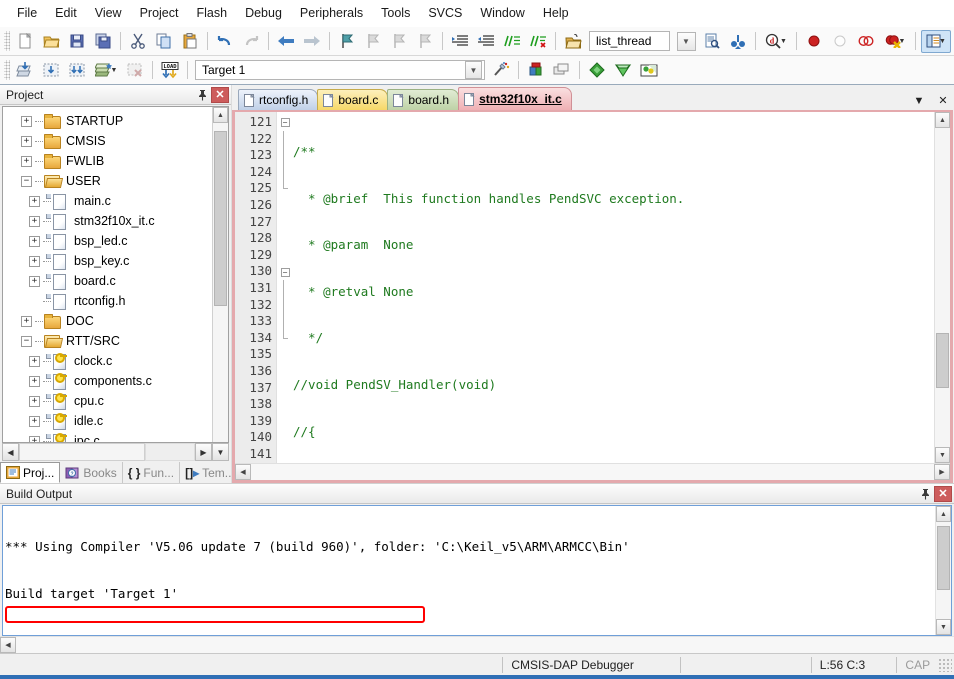  I want to click on batch-build-icon: ▼, so click(106, 70).